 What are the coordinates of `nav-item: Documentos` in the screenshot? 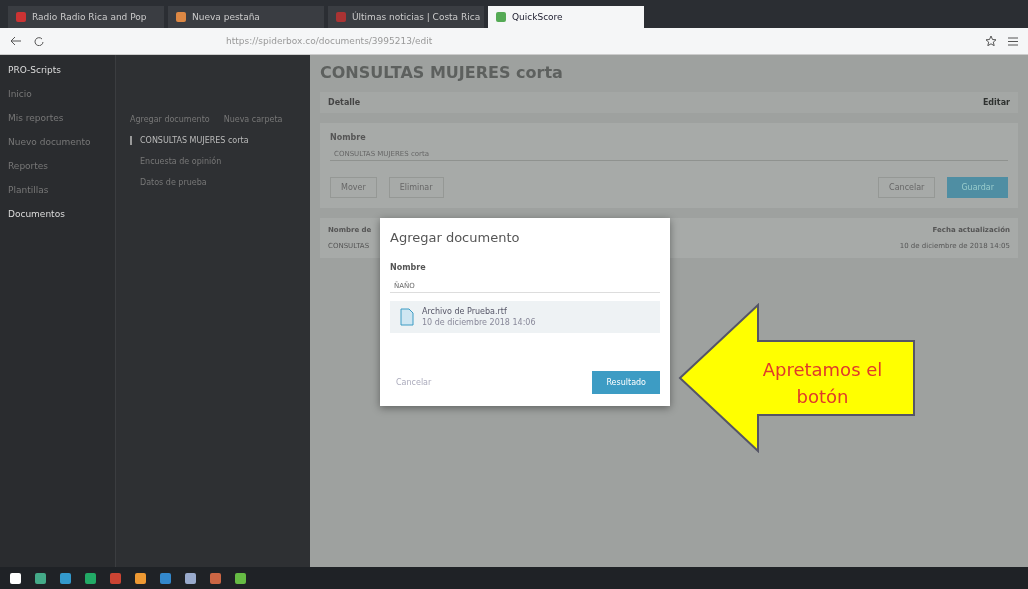 It's located at (57, 214).